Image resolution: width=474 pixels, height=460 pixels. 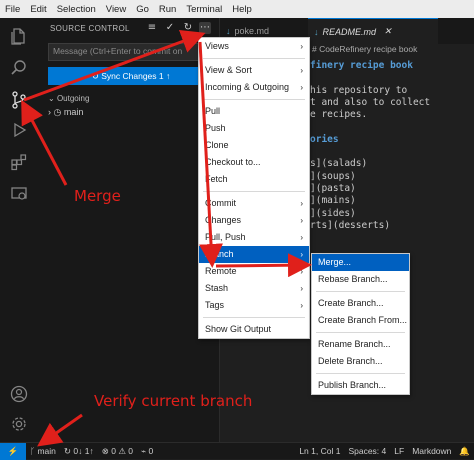 What do you see at coordinates (247, 87) in the screenshot?
I see `menu-item-label: Incoming & Outgoing` at bounding box center [247, 87].